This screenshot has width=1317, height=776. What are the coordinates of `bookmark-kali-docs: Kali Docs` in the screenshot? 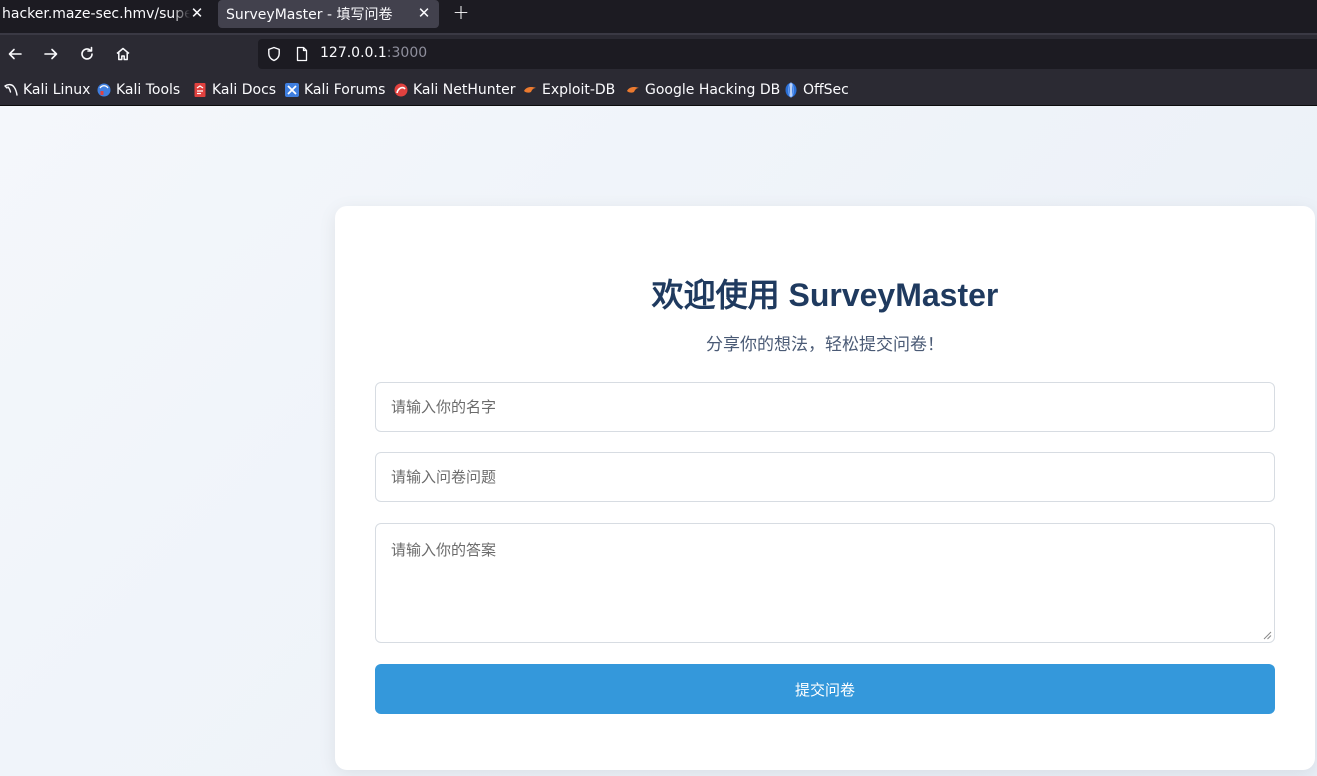 It's located at (234, 90).